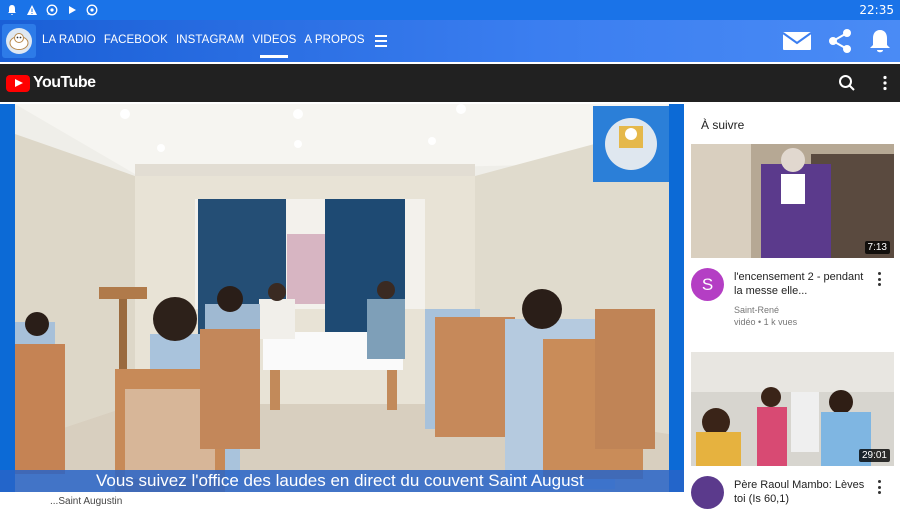 This screenshot has width=900, height=509. I want to click on channel-name: Saint-René, so click(757, 310).